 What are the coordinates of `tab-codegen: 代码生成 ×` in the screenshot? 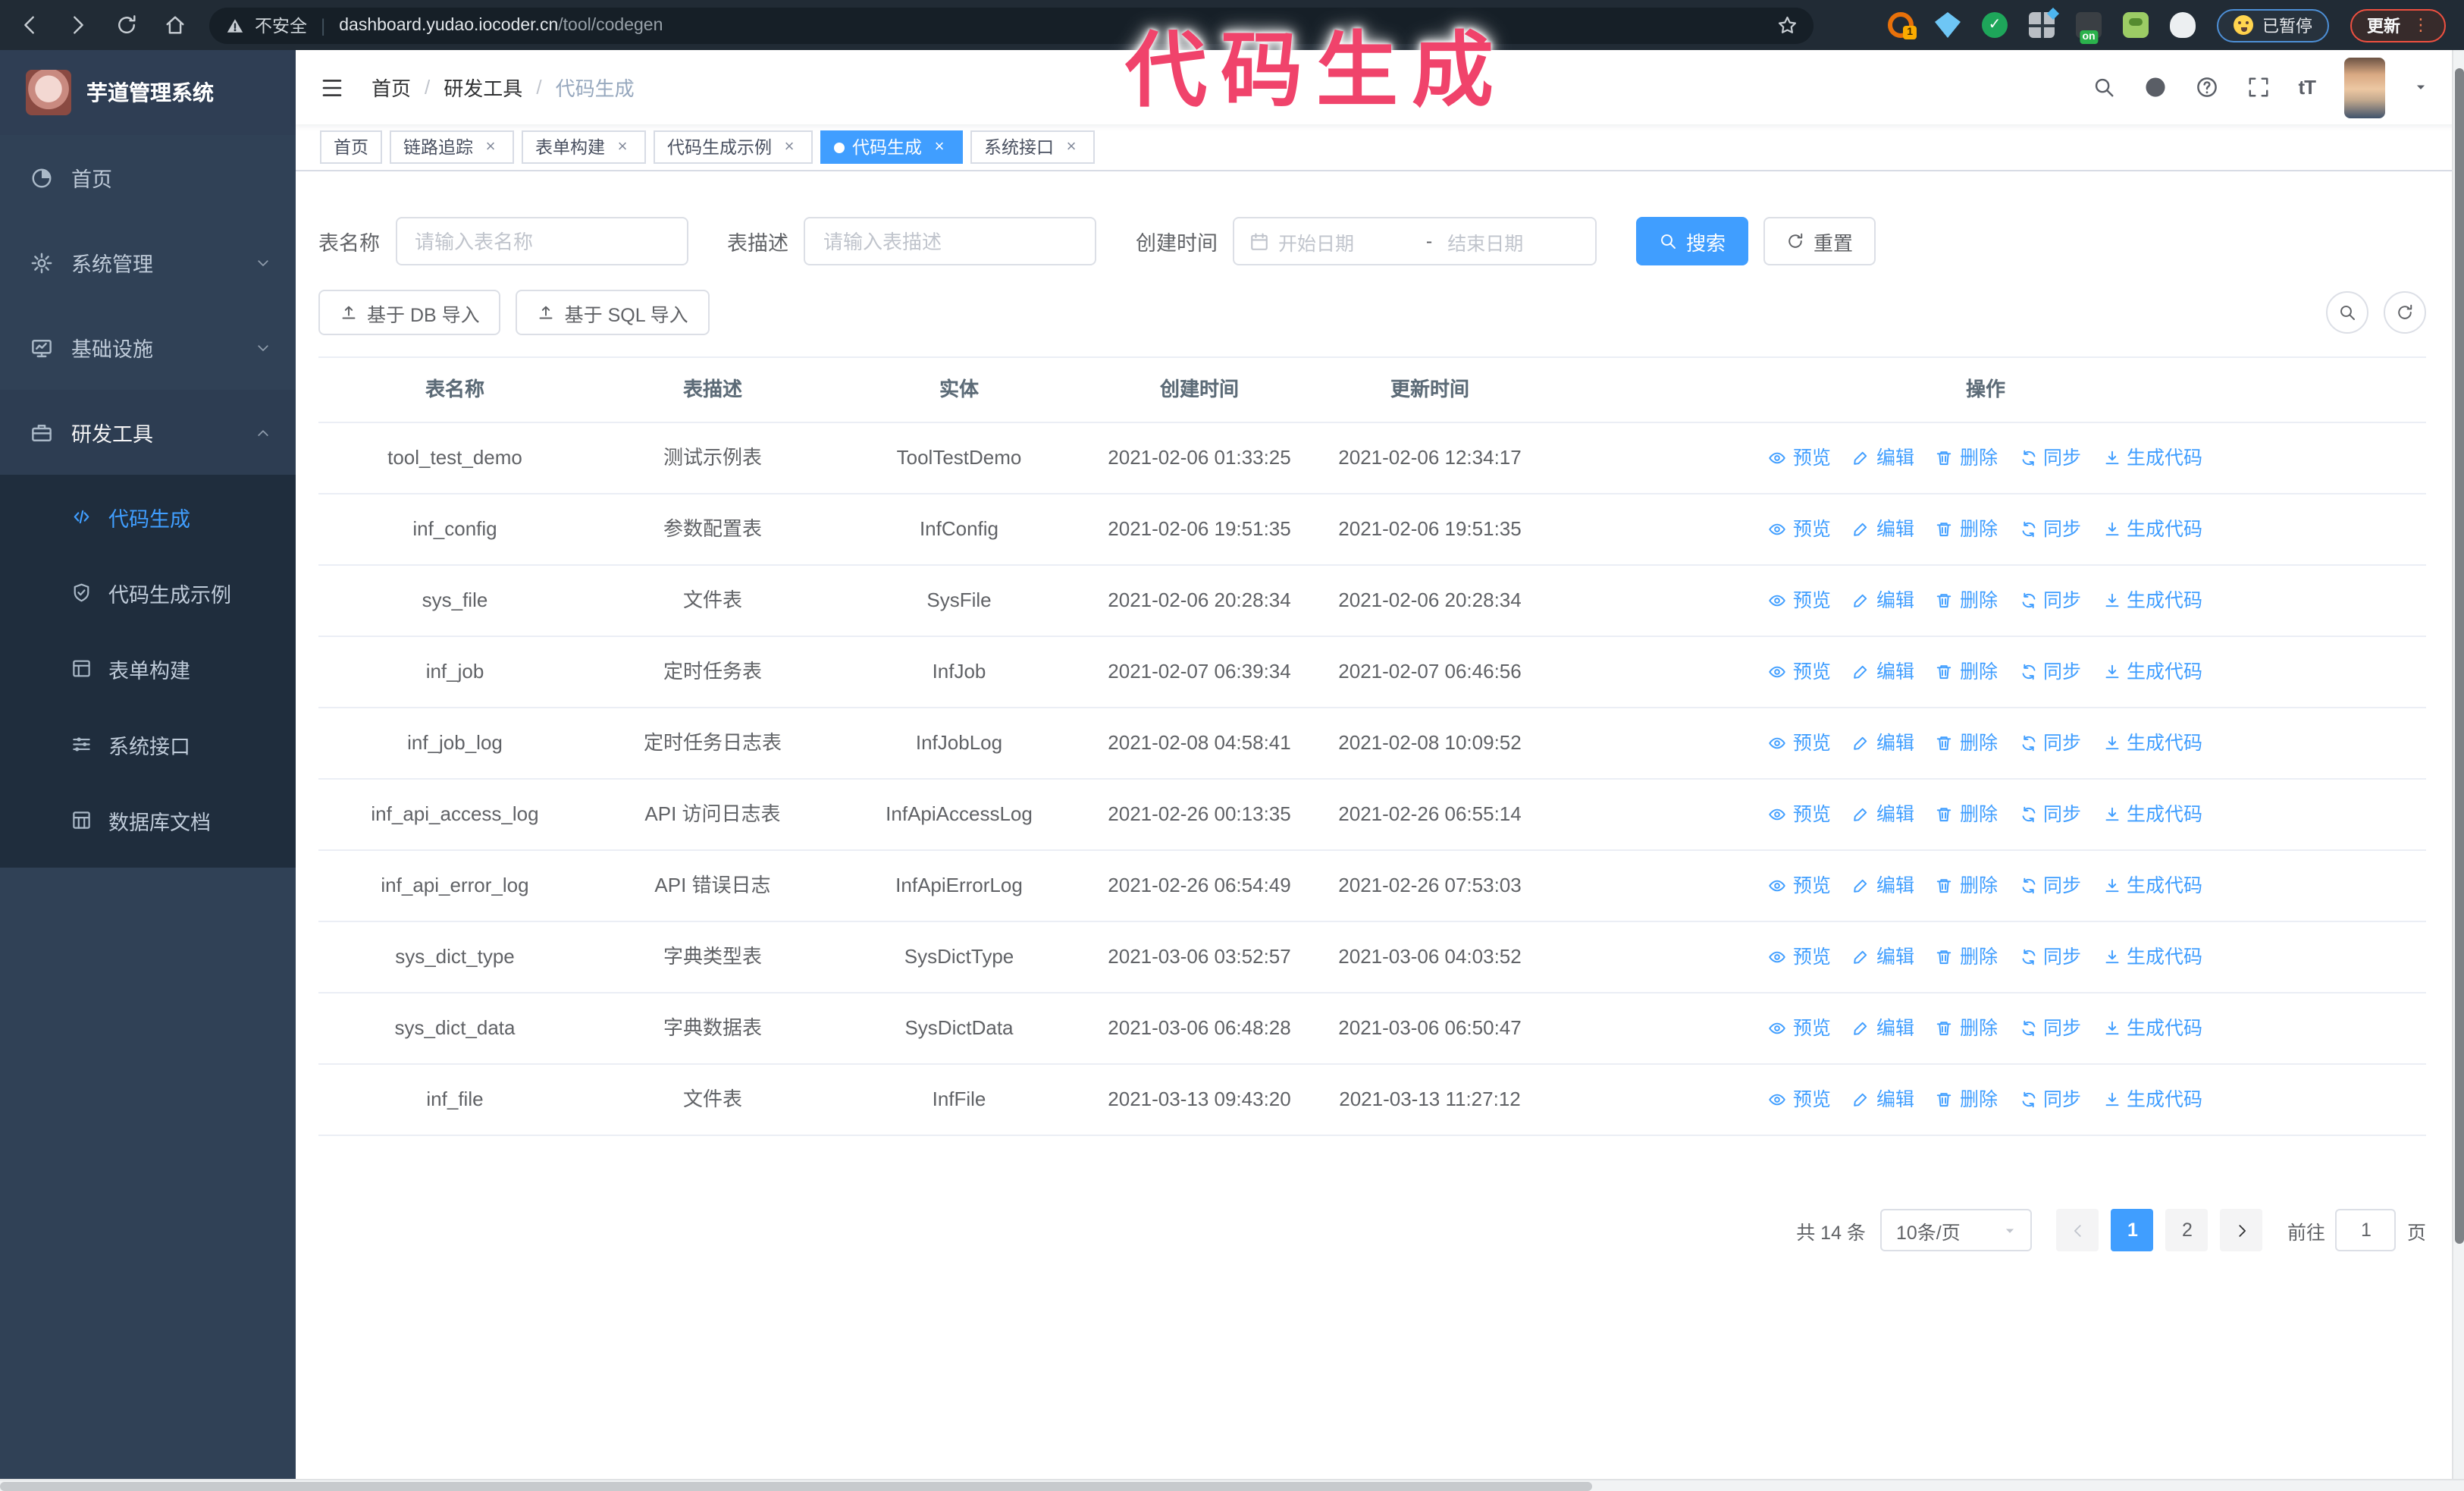 It's located at (892, 147).